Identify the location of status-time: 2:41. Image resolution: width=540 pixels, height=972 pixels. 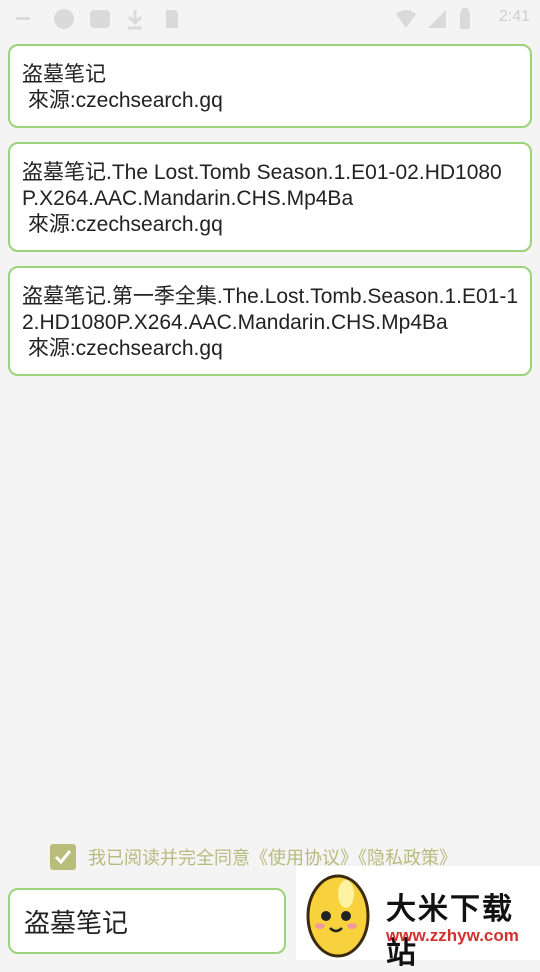
(514, 16).